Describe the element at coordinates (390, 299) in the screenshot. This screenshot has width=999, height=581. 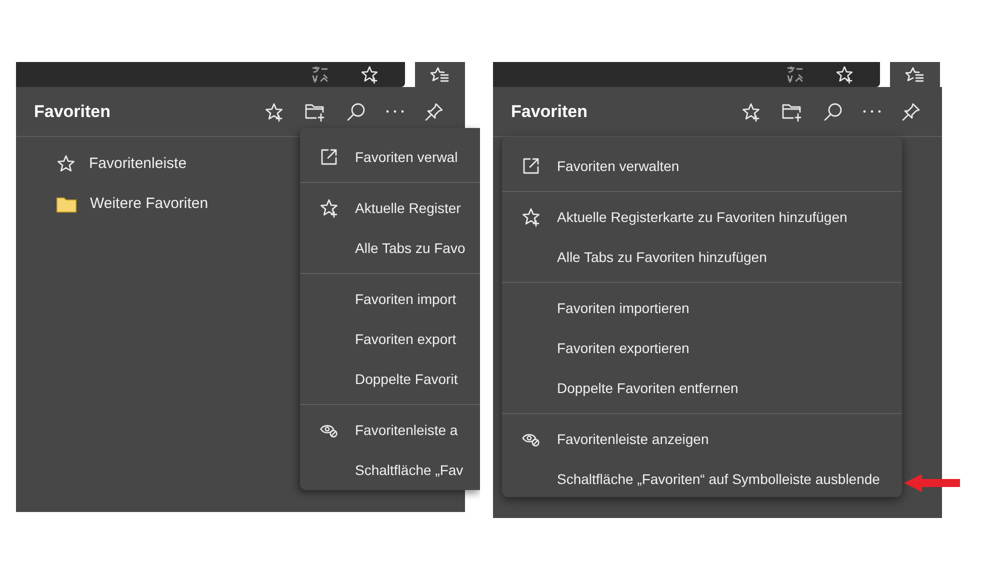
I see `menu-item: Favoriten import` at that location.